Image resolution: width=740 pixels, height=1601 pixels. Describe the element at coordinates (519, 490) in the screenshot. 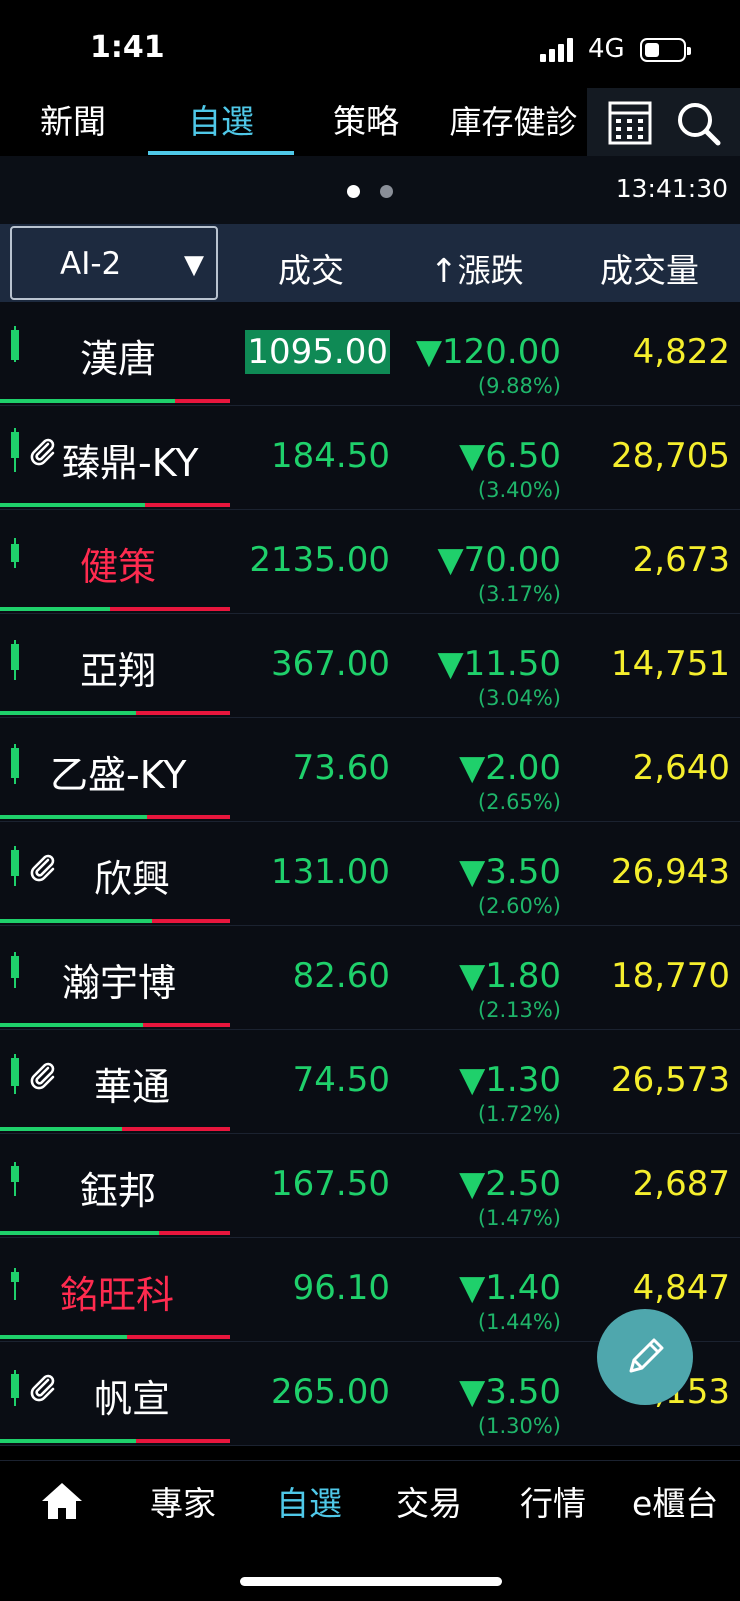

I see `stock-change-percent: (3.40%)` at that location.